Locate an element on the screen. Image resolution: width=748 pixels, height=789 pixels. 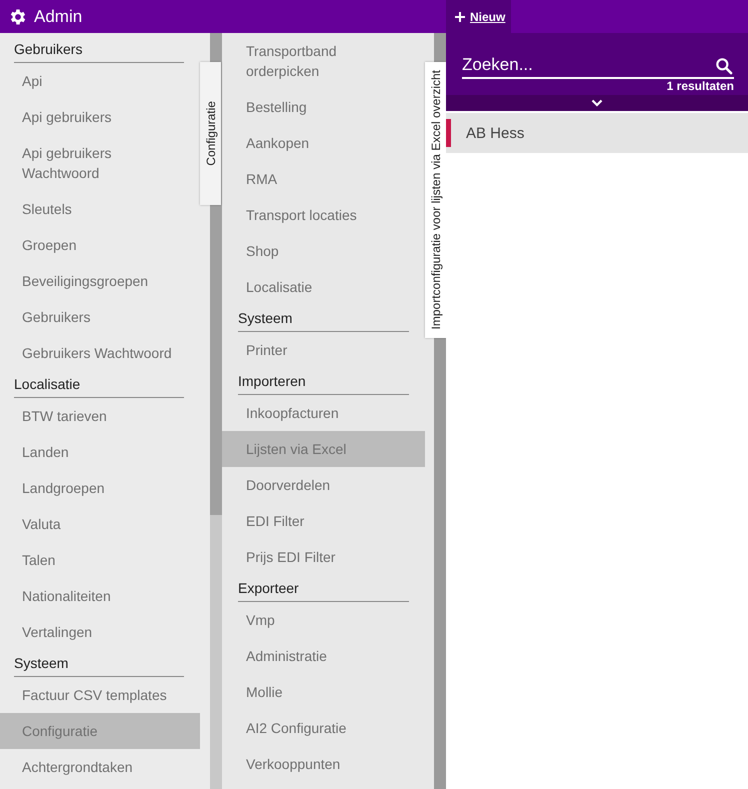
menu-item: Beveiligingsgroepen is located at coordinates (100, 281).